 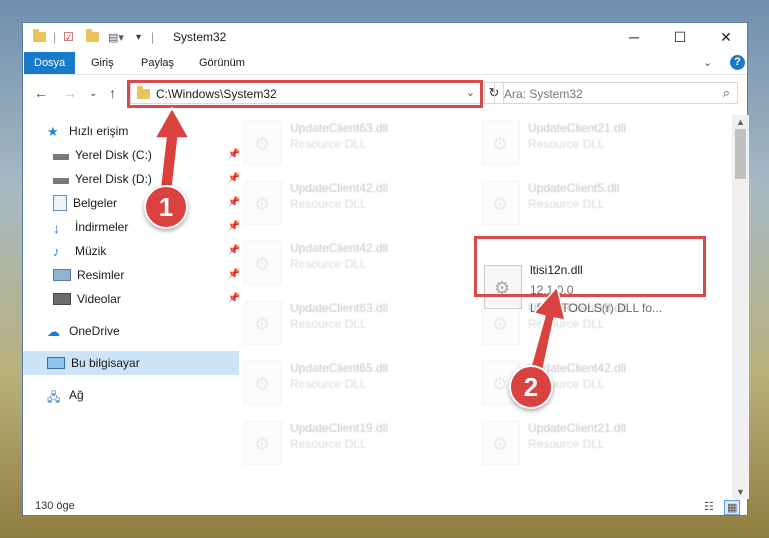 What do you see at coordinates (531, 387) in the screenshot?
I see `step-badge-2: 2` at bounding box center [531, 387].